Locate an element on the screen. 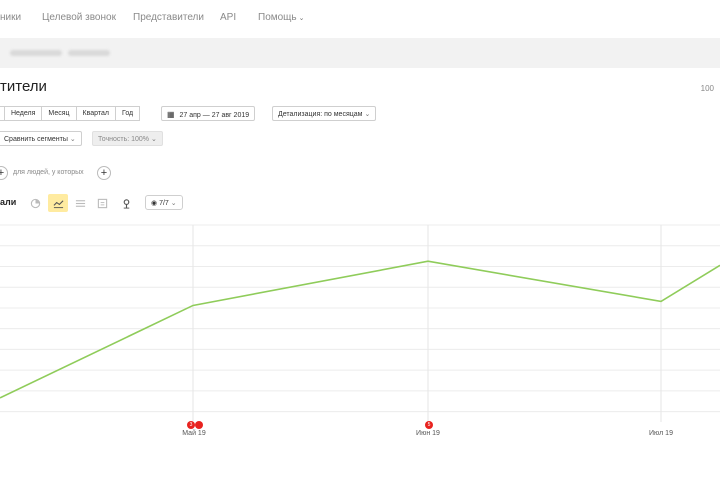 The height and width of the screenshot is (480, 720). event-marker-count: 3 is located at coordinates (191, 425).